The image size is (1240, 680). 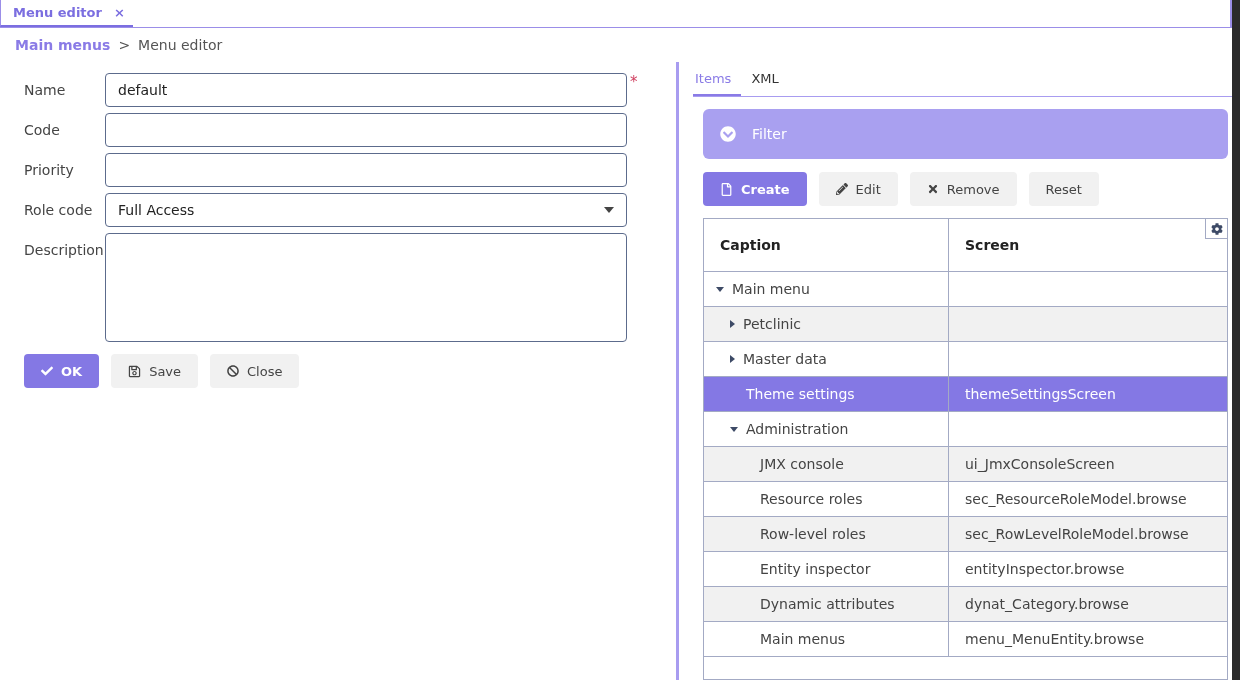 What do you see at coordinates (180, 45) in the screenshot?
I see `breadcrumb-current: Menu editor` at bounding box center [180, 45].